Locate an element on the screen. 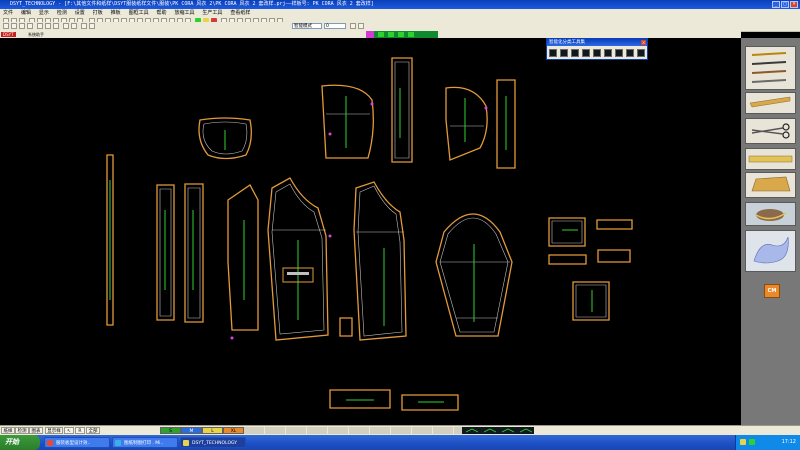 Image resolution: width=800 pixels, height=450 pixels. menu-production-tools: 生产工具 is located at coordinates (212, 13).